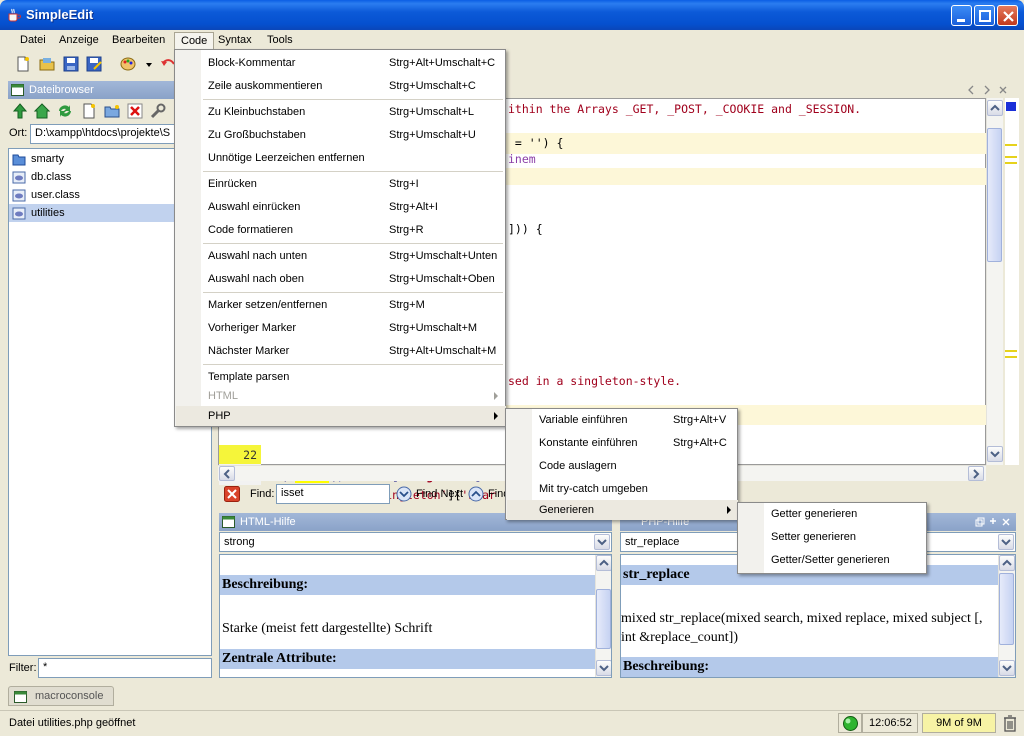 This screenshot has width=1024, height=736. Describe the element at coordinates (135, 111) in the screenshot. I see `delete-icon` at that location.